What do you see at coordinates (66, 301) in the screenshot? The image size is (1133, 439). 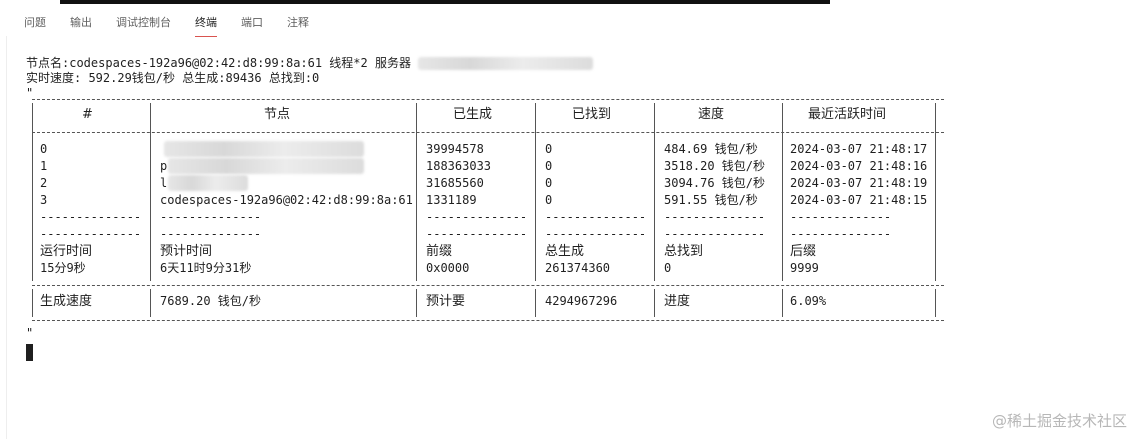 I see `footer-label-speed: 生成速度` at bounding box center [66, 301].